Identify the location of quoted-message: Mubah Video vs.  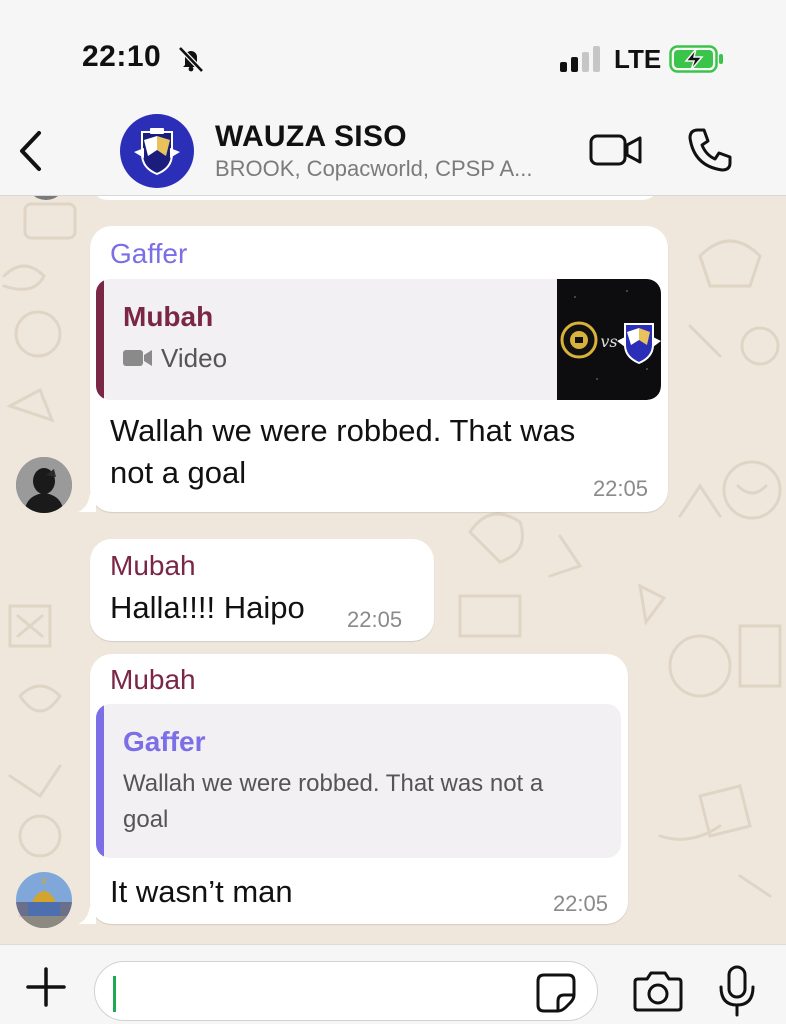
(378, 339).